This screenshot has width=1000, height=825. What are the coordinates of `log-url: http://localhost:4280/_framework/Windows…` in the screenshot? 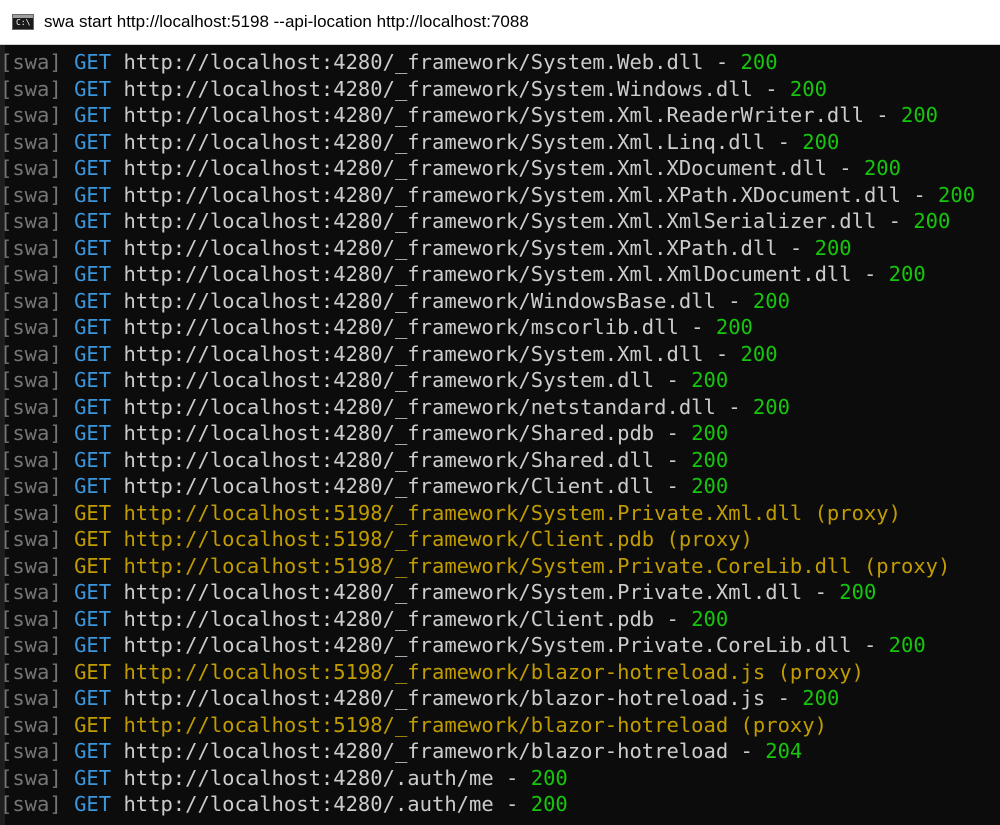 It's located at (419, 300).